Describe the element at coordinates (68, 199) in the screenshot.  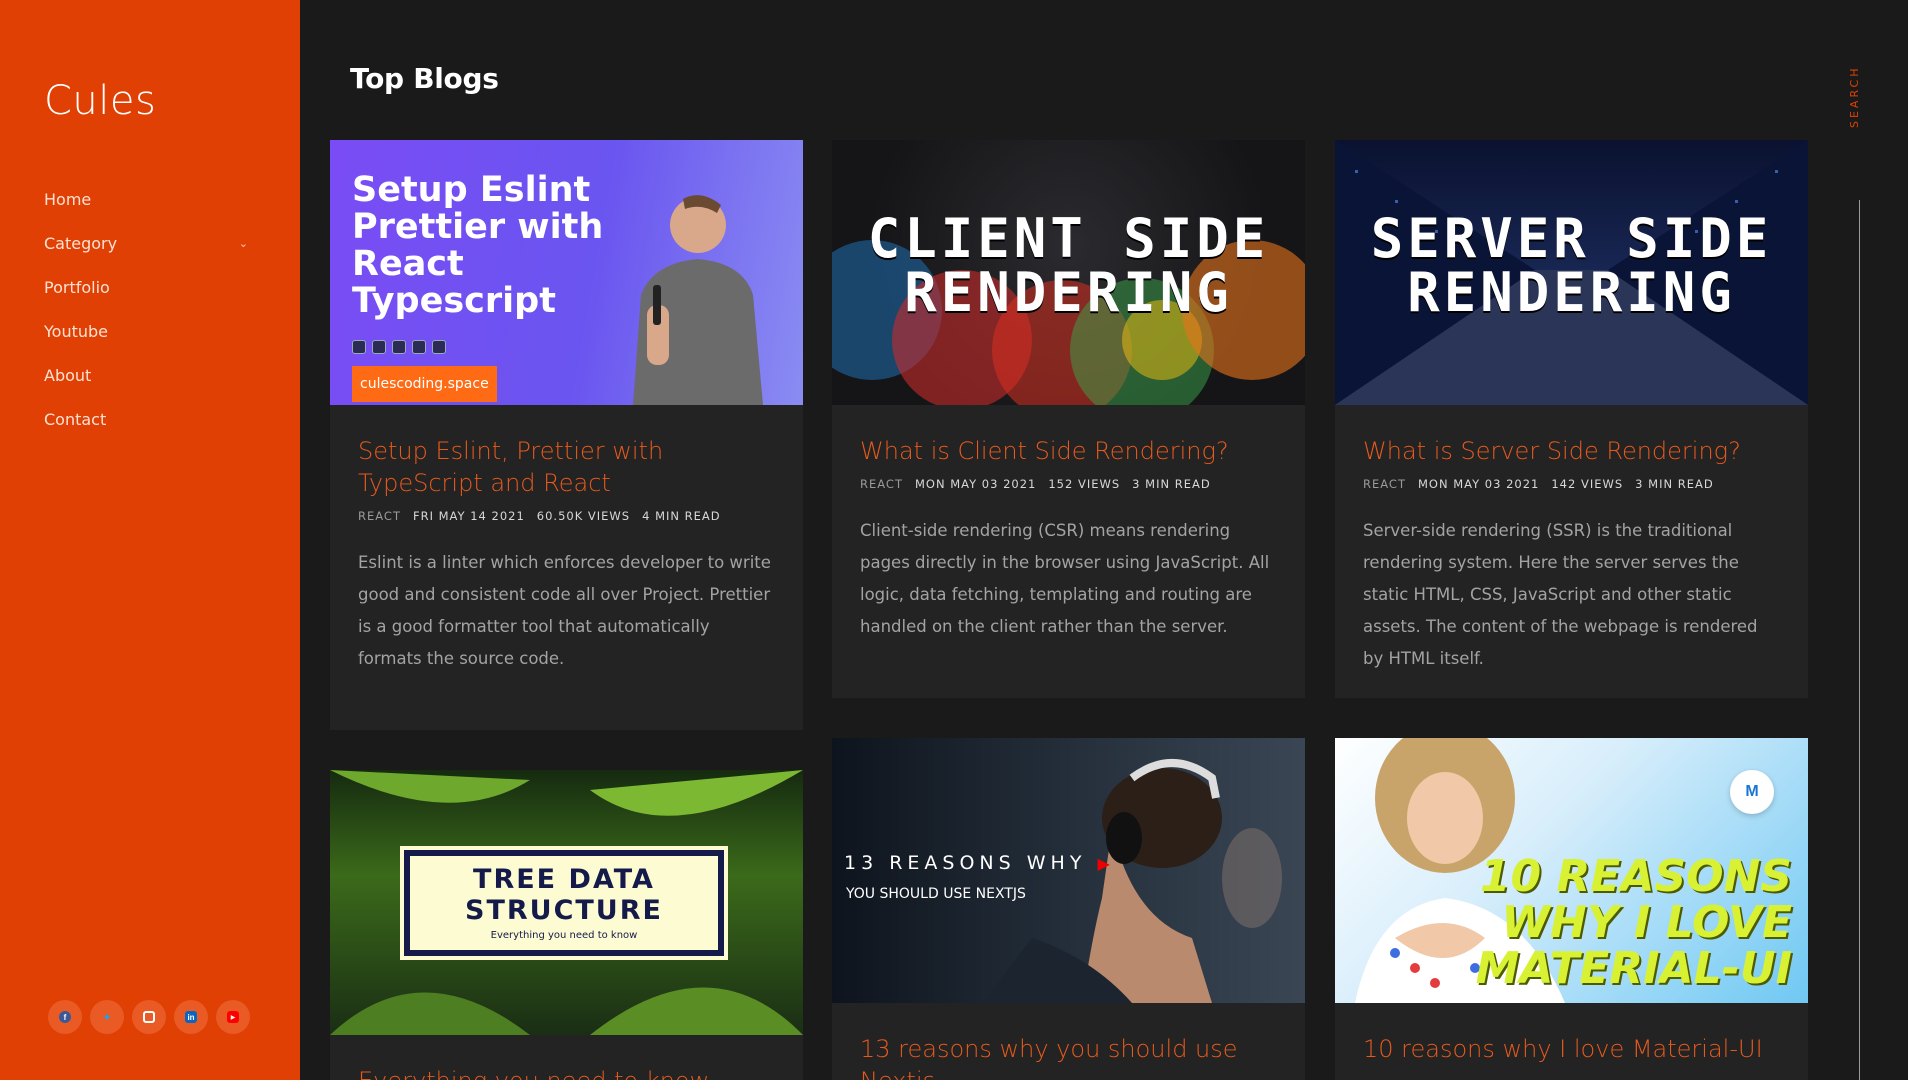
I see `nav-item-label: Home` at that location.